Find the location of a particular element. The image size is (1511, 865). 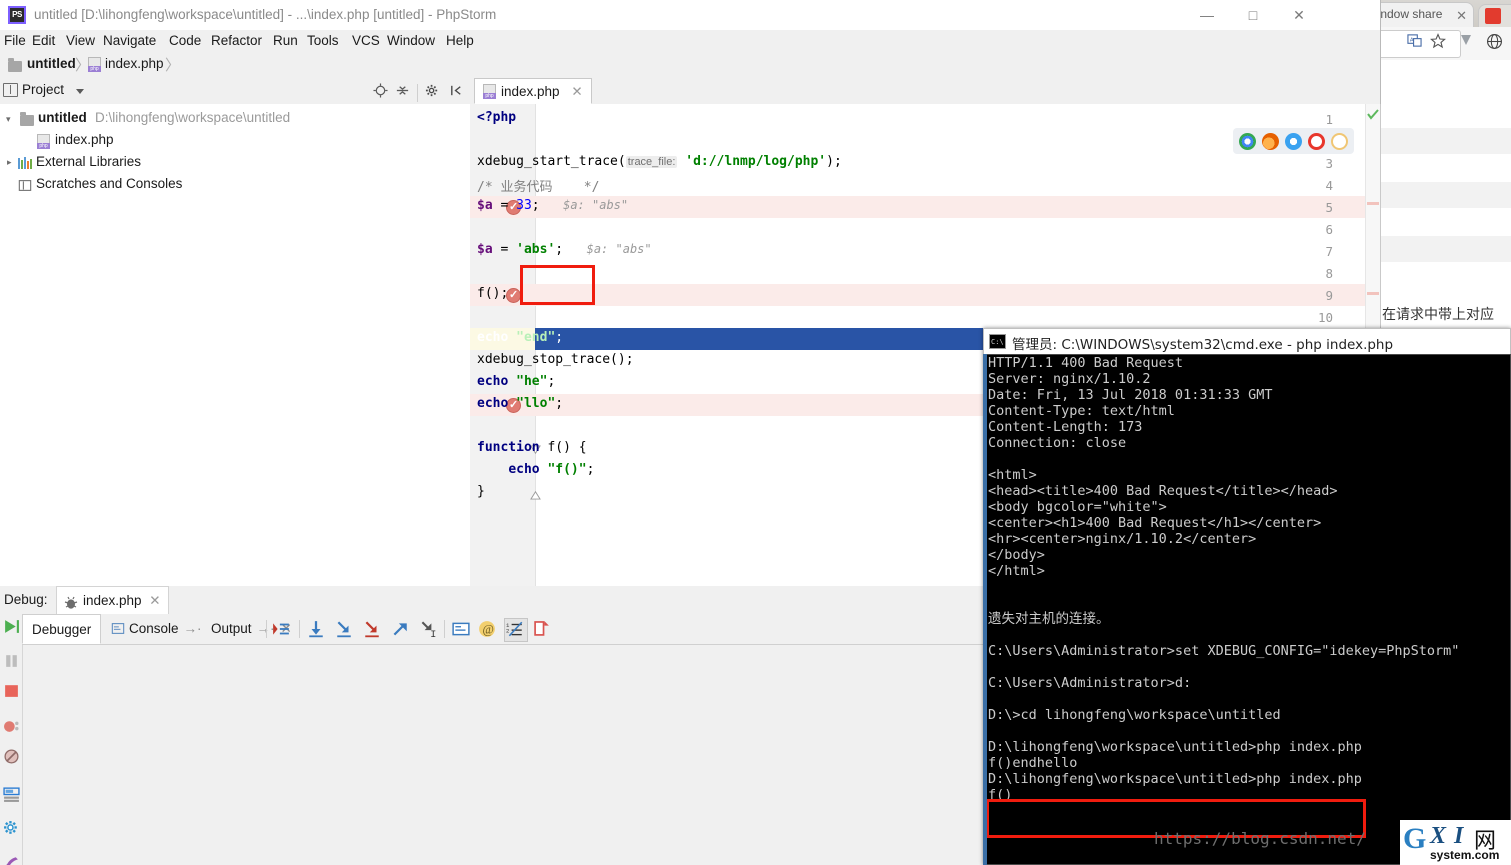

step-into-icon is located at coordinates (344, 629).